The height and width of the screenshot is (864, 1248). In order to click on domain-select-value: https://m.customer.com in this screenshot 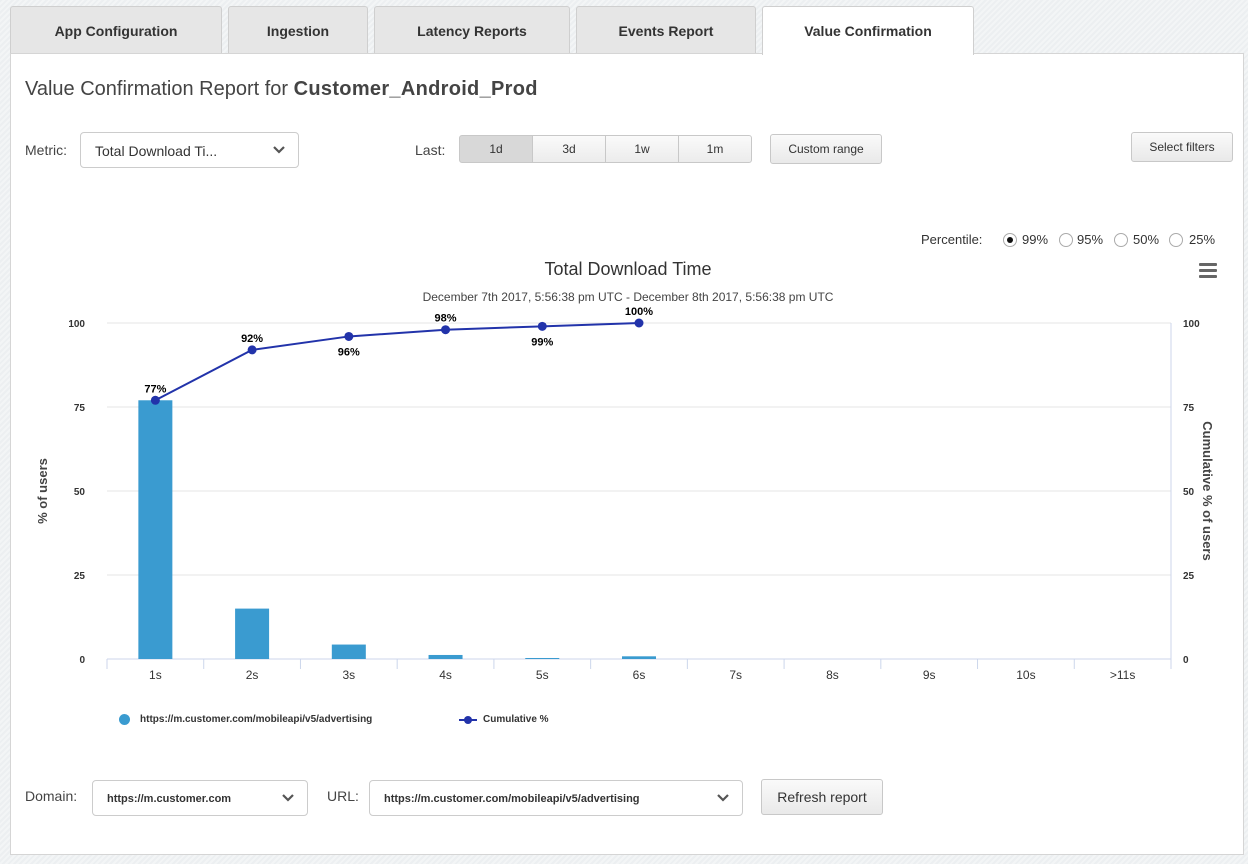, I will do `click(169, 799)`.